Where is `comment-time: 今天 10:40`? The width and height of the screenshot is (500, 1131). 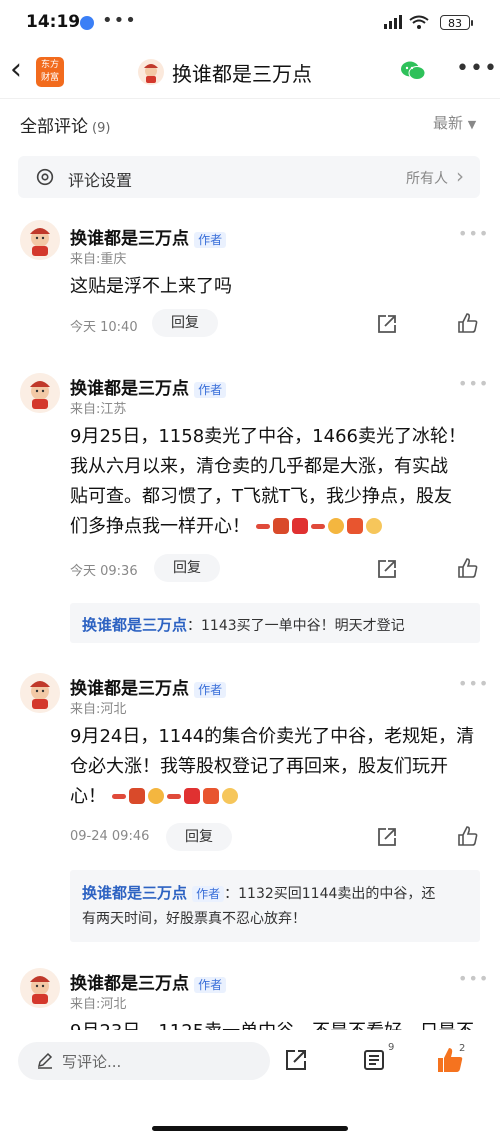
comment-time: 今天 10:40 is located at coordinates (104, 327).